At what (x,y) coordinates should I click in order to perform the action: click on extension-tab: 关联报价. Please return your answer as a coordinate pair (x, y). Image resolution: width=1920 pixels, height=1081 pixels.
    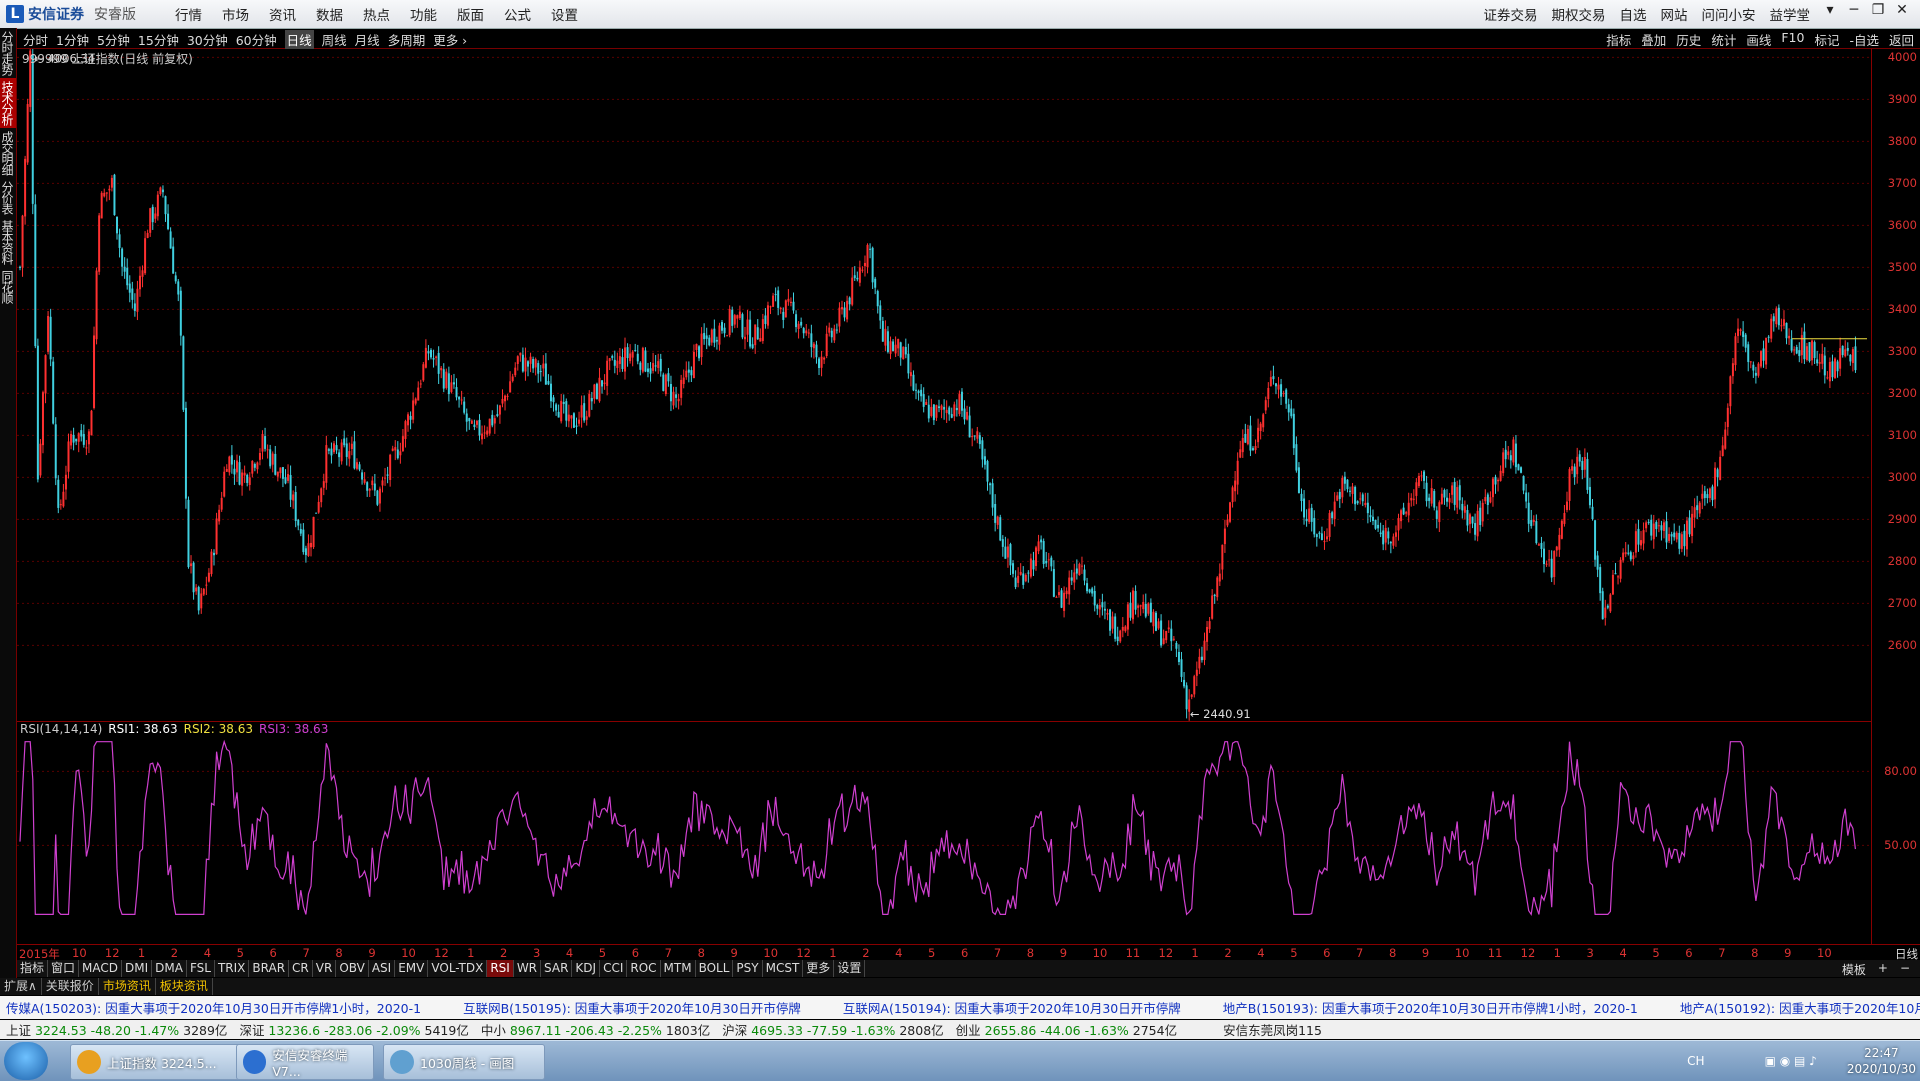
    Looking at the image, I should click on (70, 986).